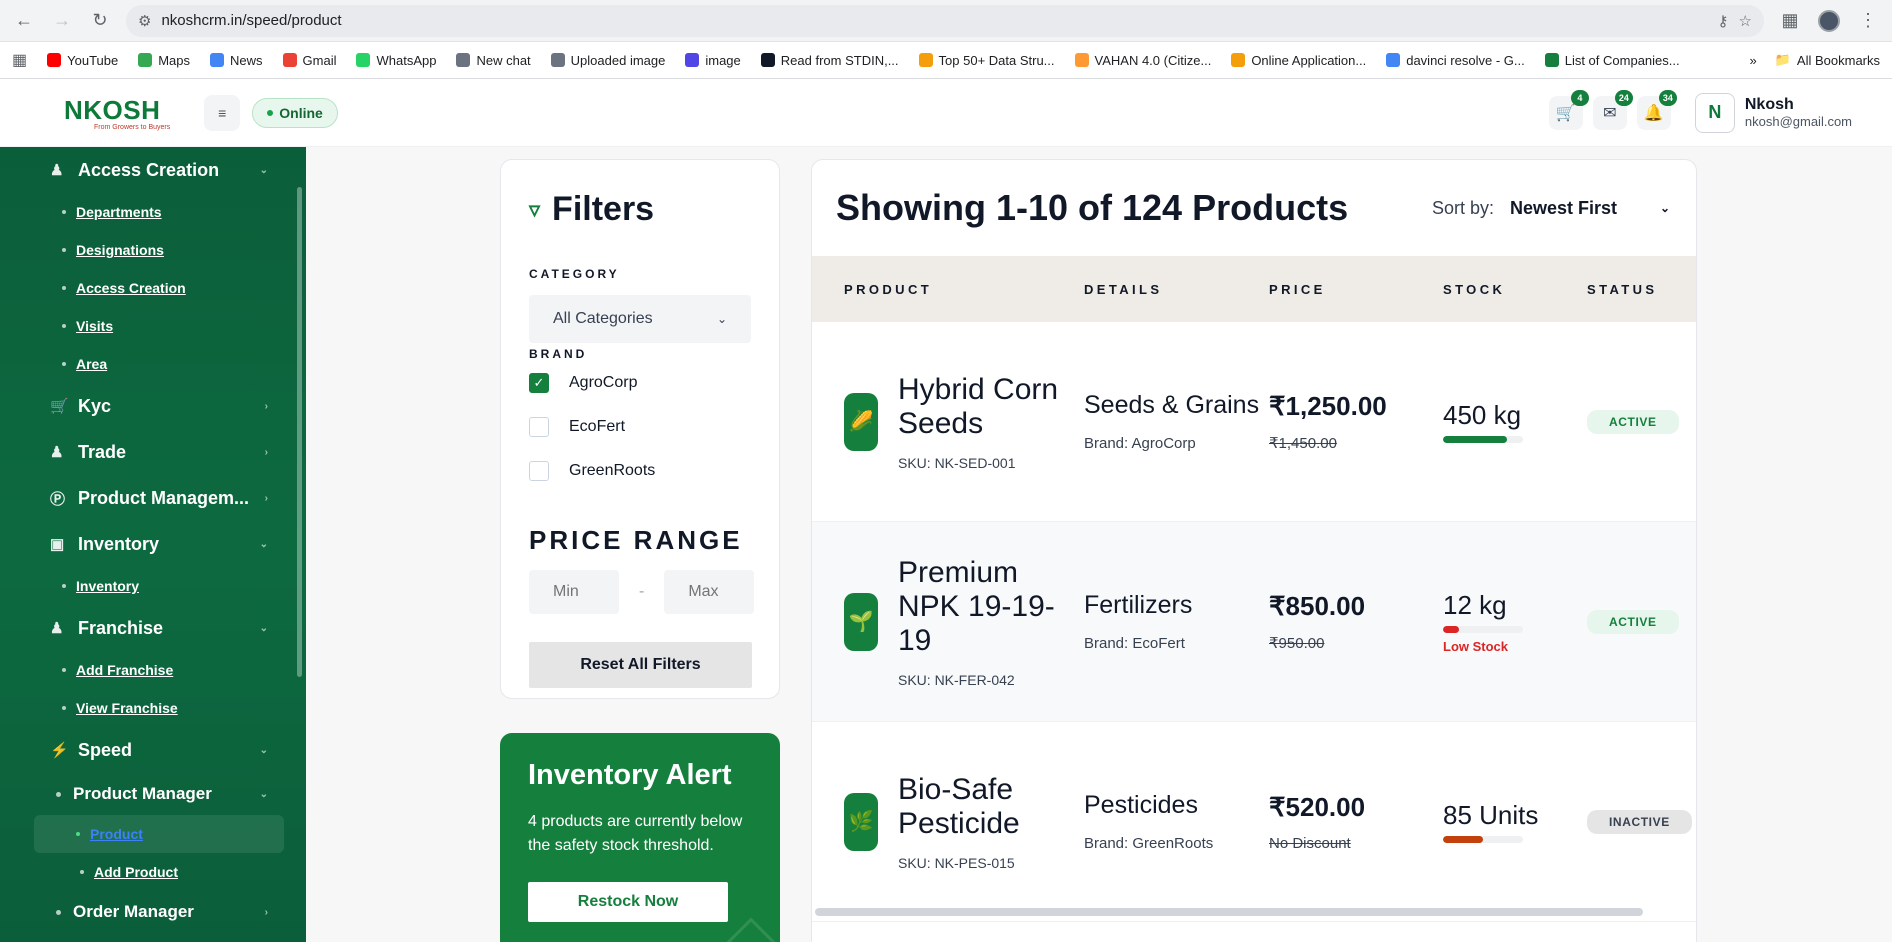 The image size is (1892, 942). What do you see at coordinates (121, 627) in the screenshot?
I see `section-label: Franchise` at bounding box center [121, 627].